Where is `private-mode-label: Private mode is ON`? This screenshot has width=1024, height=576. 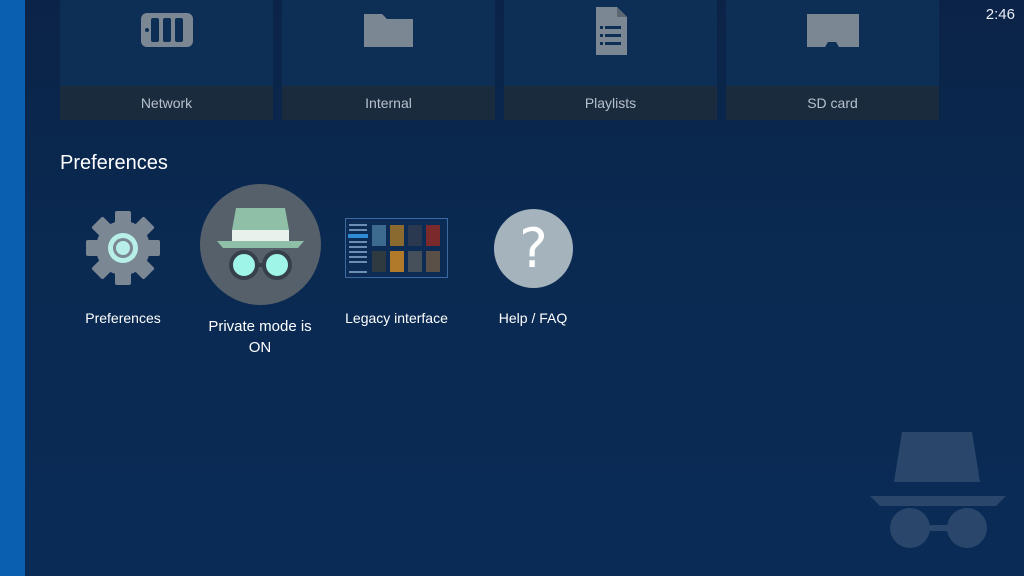
private-mode-label: Private mode is ON is located at coordinates (260, 337).